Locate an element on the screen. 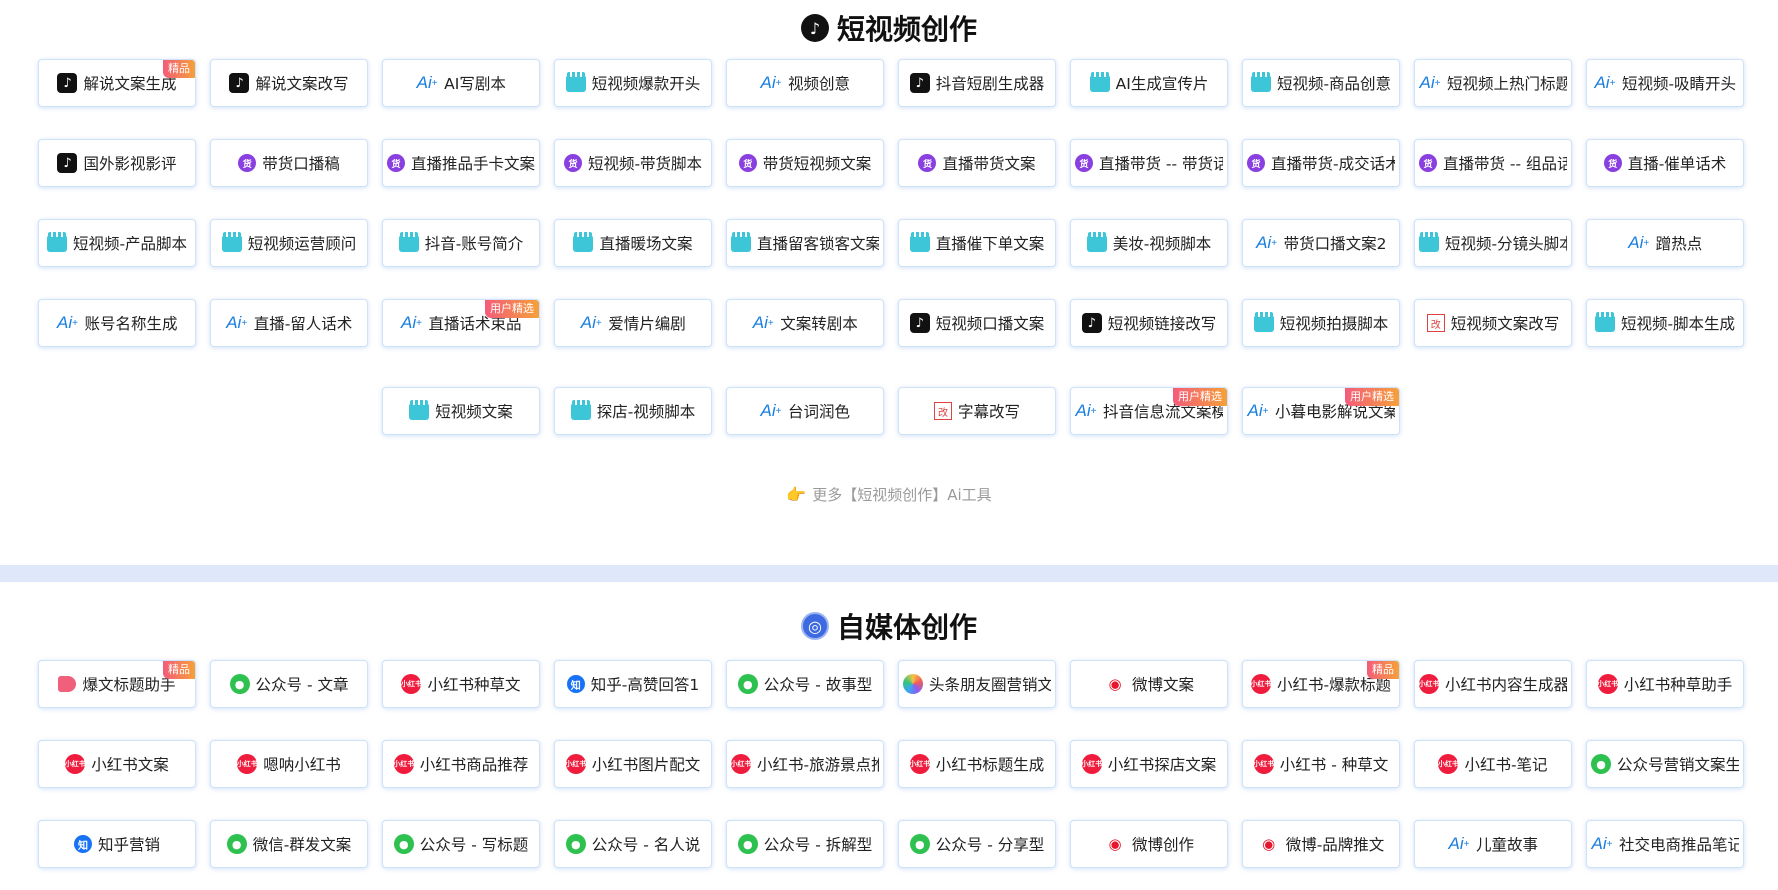  tool-tile: 小红书 小红书内容生成器 is located at coordinates (1493, 684).